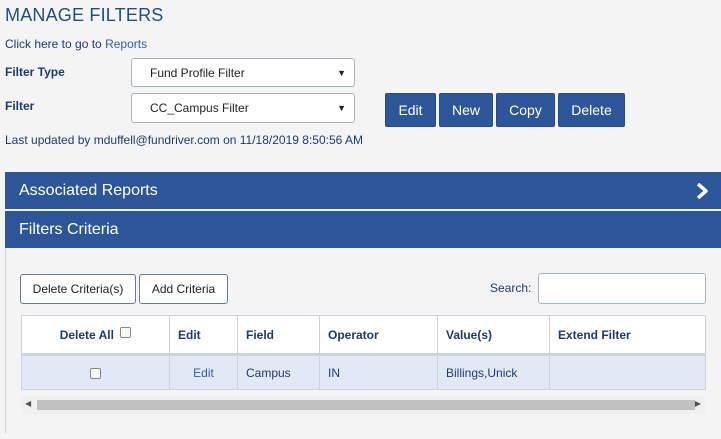  What do you see at coordinates (511, 288) in the screenshot?
I see `search-label: Search:` at bounding box center [511, 288].